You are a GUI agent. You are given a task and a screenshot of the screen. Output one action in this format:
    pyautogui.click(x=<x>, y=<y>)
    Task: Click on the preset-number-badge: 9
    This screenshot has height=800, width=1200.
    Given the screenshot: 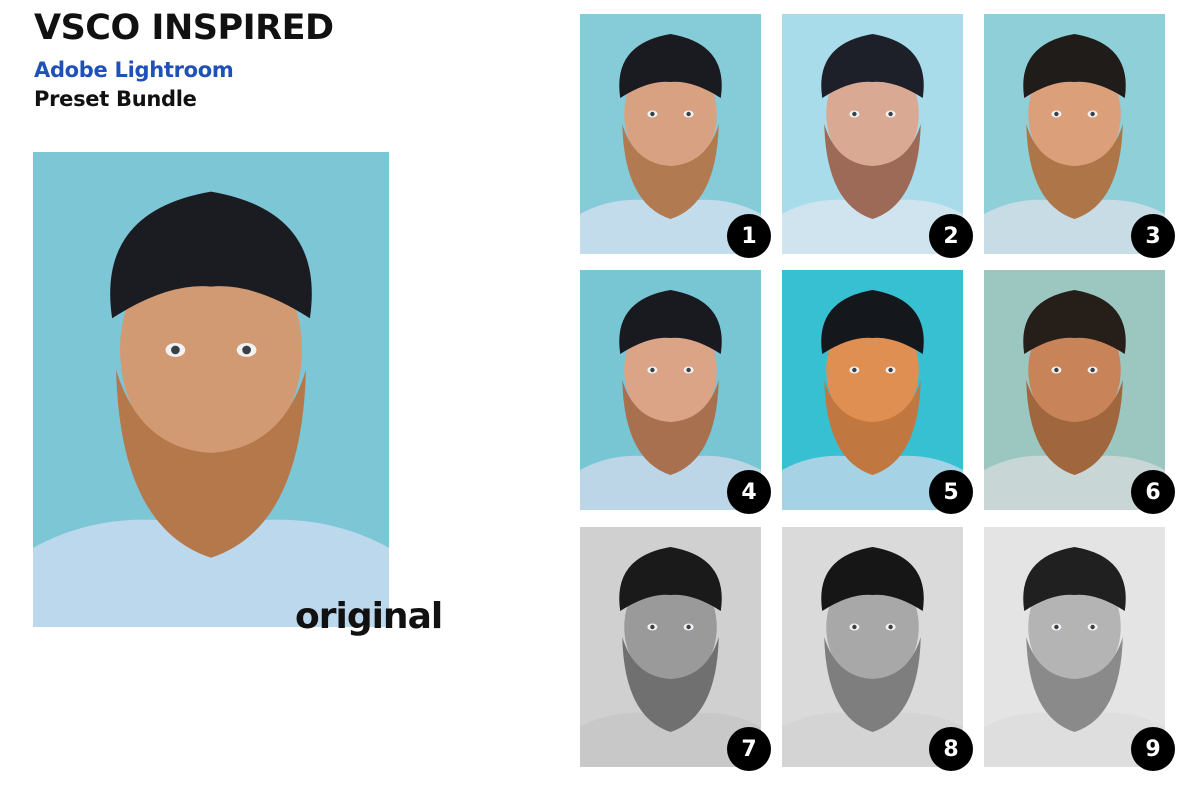 What is the action you would take?
    pyautogui.click(x=1153, y=749)
    